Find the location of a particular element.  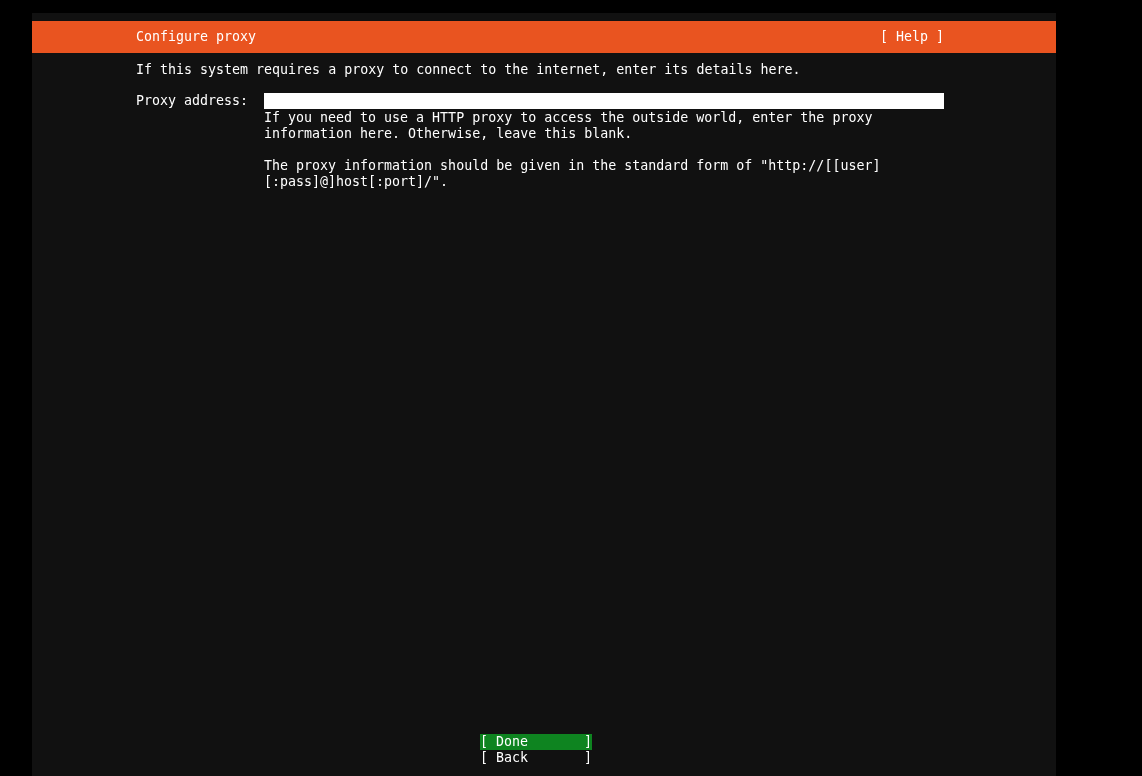

help-button: [ Help ] is located at coordinates (911, 37).